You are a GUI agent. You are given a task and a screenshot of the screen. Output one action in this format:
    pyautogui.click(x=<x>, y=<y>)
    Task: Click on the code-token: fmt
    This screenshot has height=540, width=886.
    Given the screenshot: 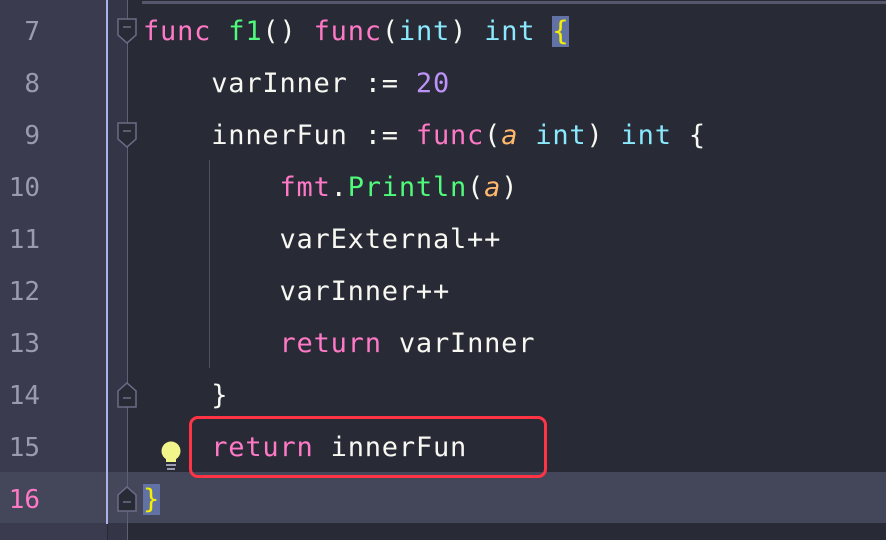 What is the action you would take?
    pyautogui.click(x=305, y=187)
    